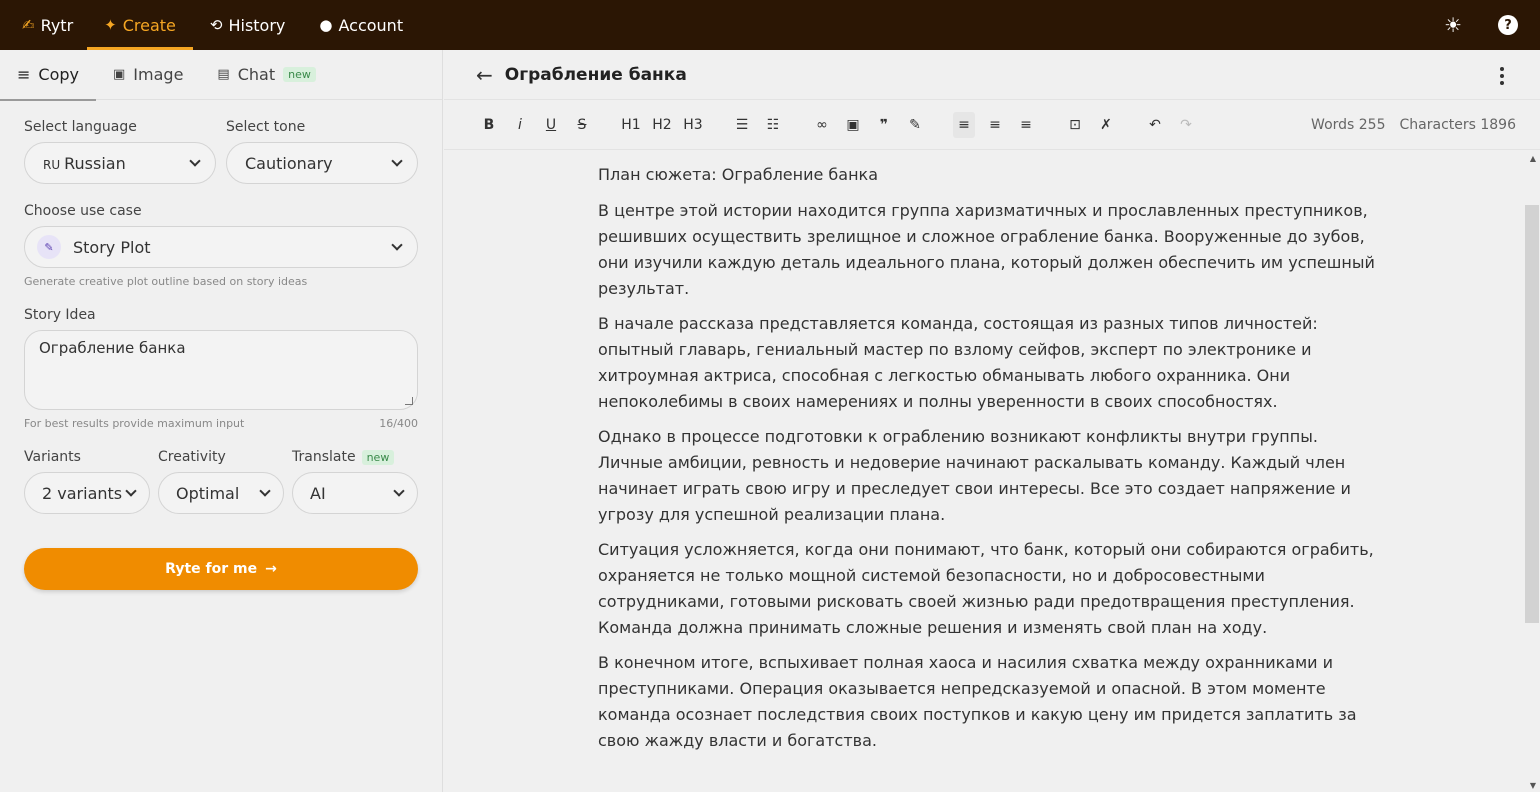  I want to click on paragraph: План сюжета: Ограбление банка, so click(738, 174).